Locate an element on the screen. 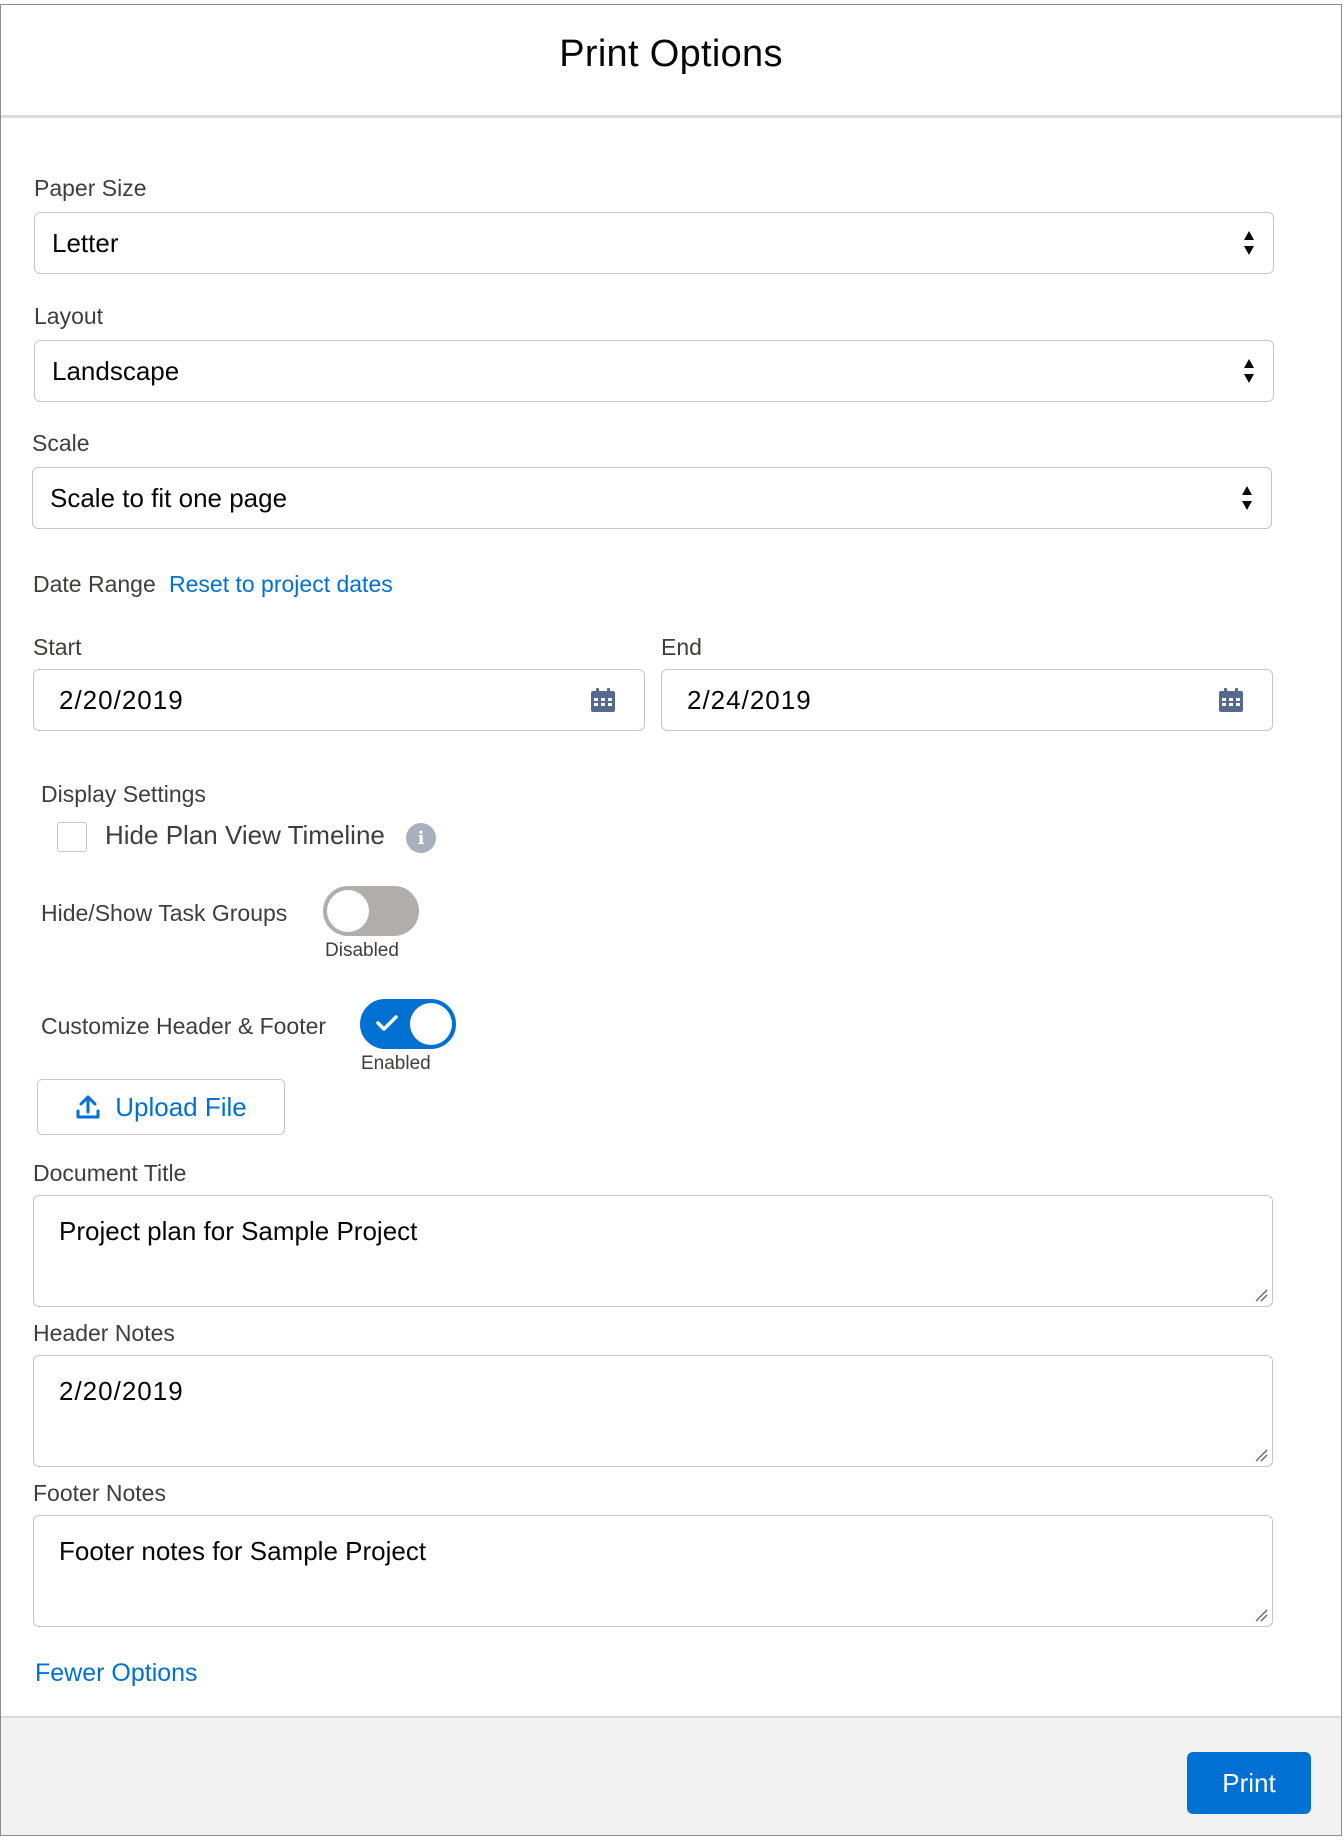 Image resolution: width=1344 pixels, height=1844 pixels. upload-icon is located at coordinates (88, 1107).